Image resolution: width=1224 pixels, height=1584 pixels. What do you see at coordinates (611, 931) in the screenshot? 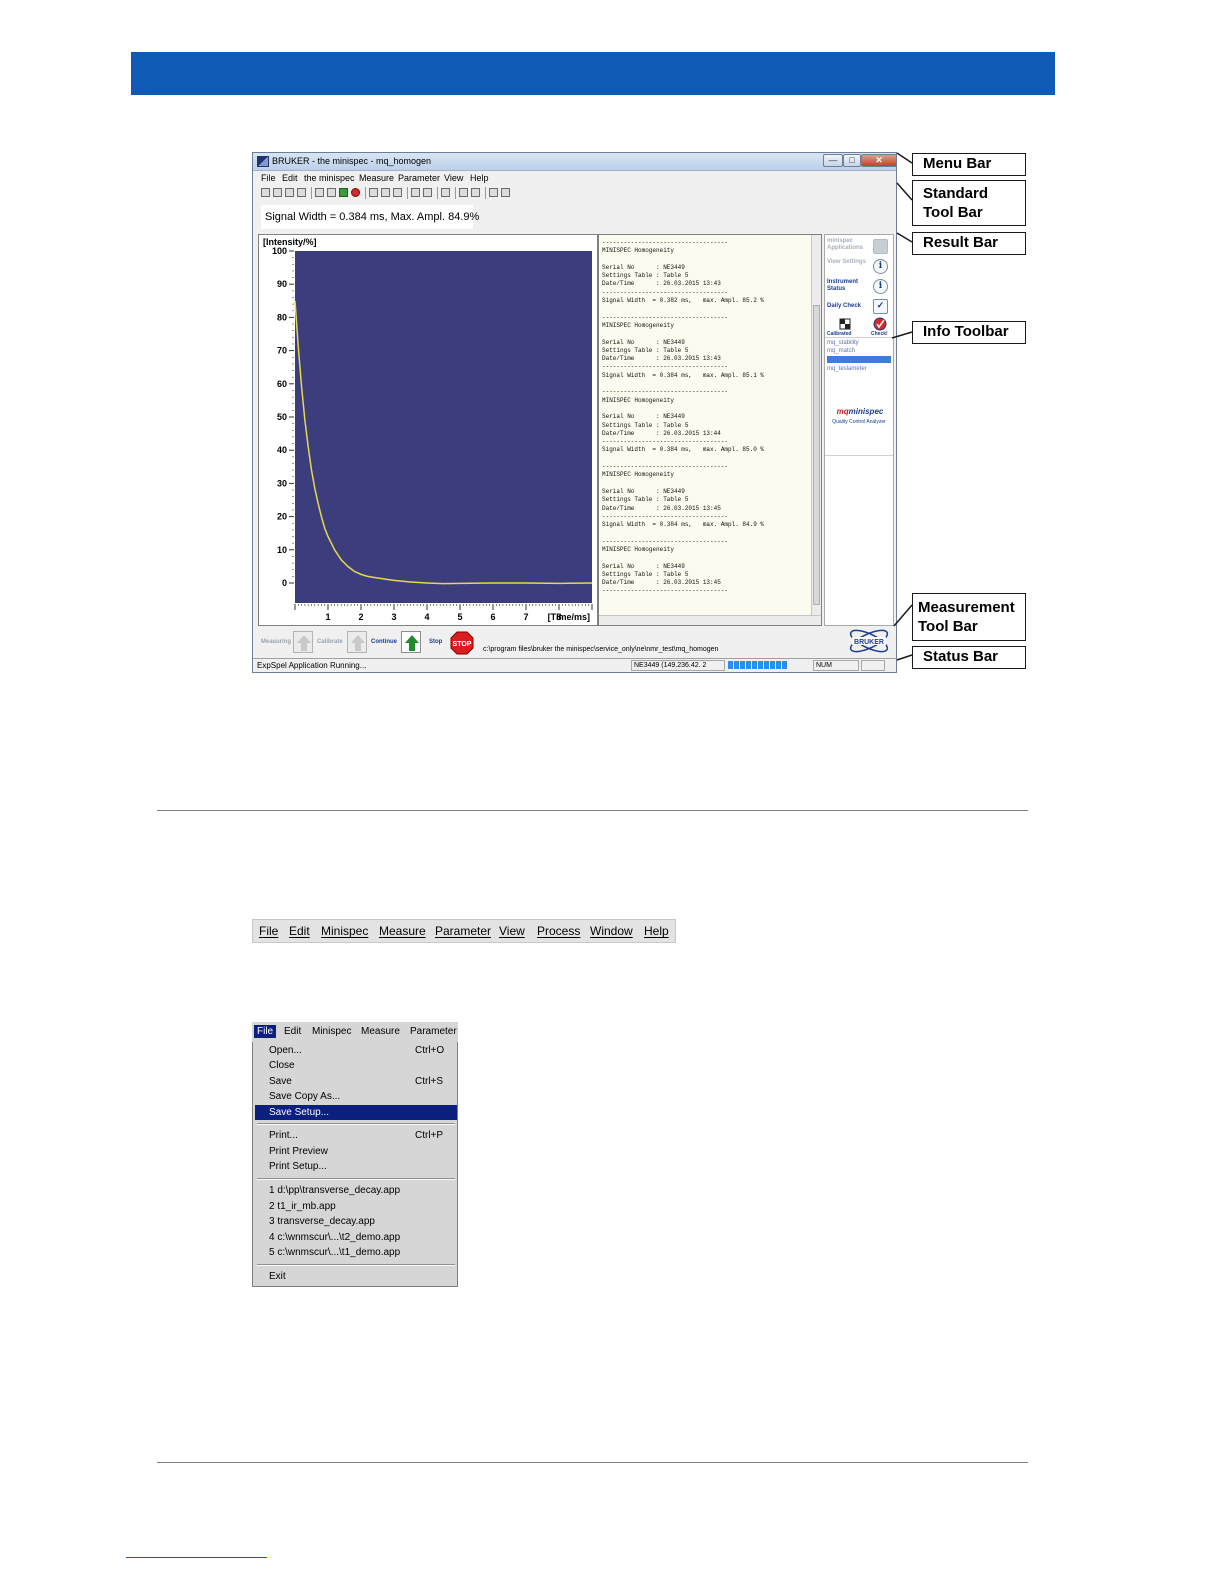
I see `strip-menu-window: Window` at bounding box center [611, 931].